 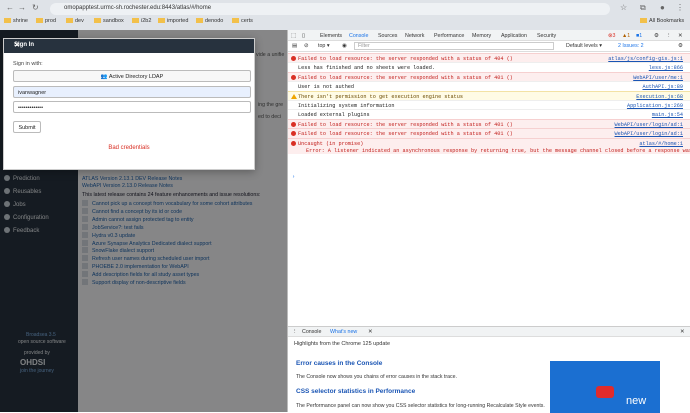 What do you see at coordinates (668, 36) in the screenshot?
I see `more-icon: ⋮` at bounding box center [668, 36].